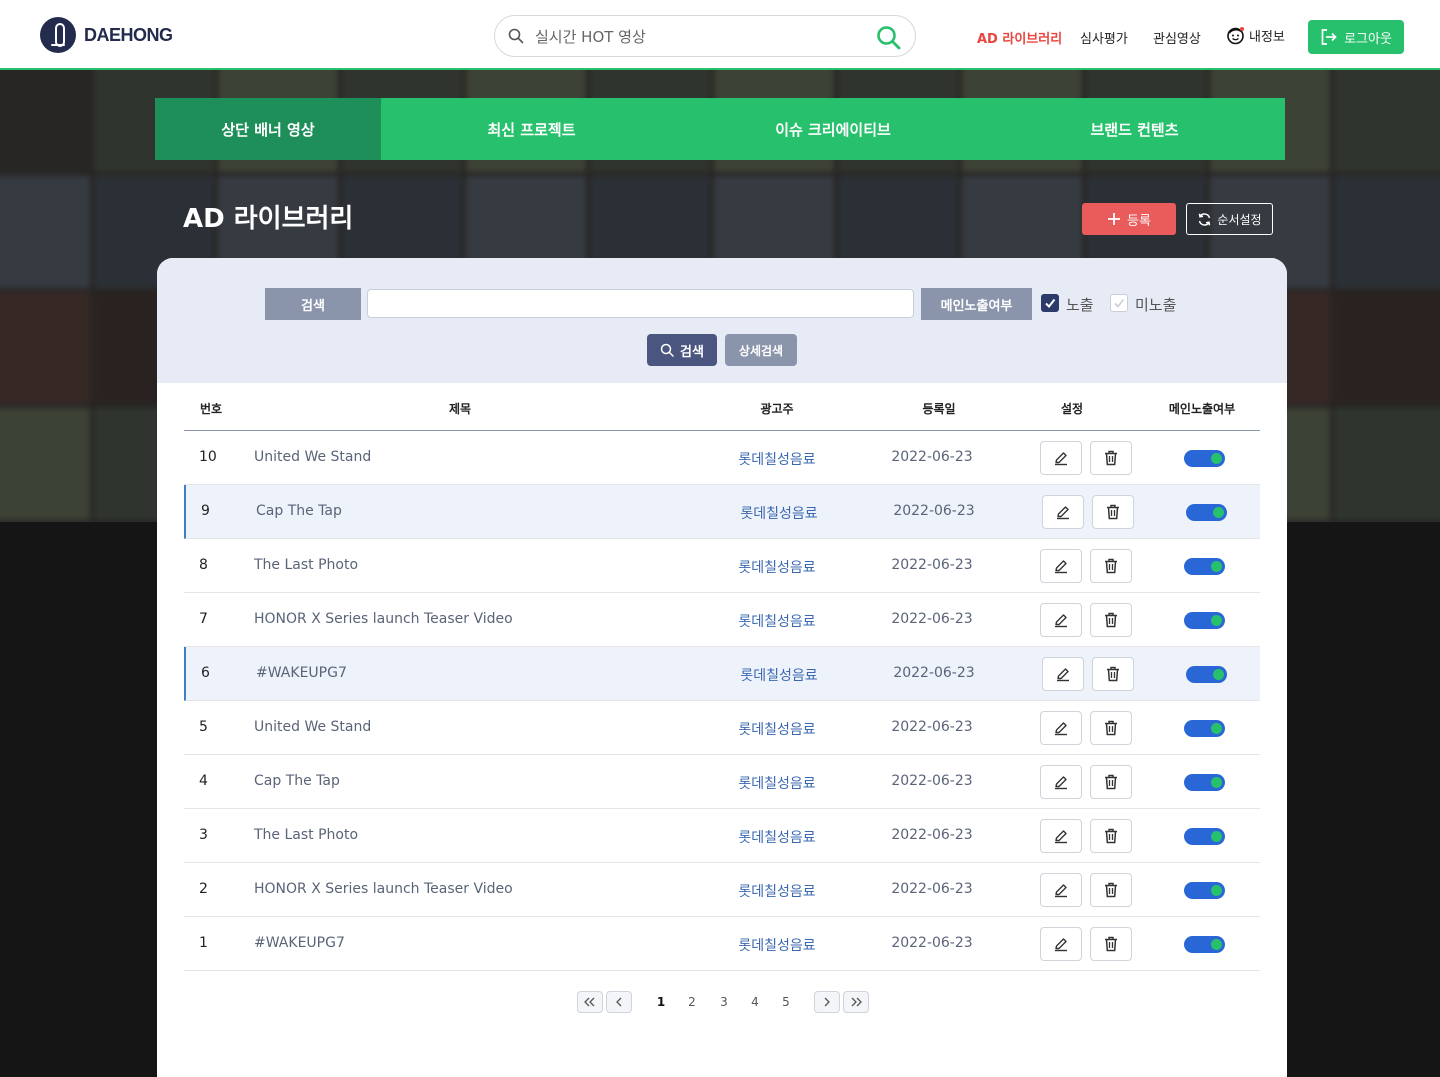 This screenshot has height=1077, width=1440. Describe the element at coordinates (640, 303) in the screenshot. I see `keyword-input` at that location.